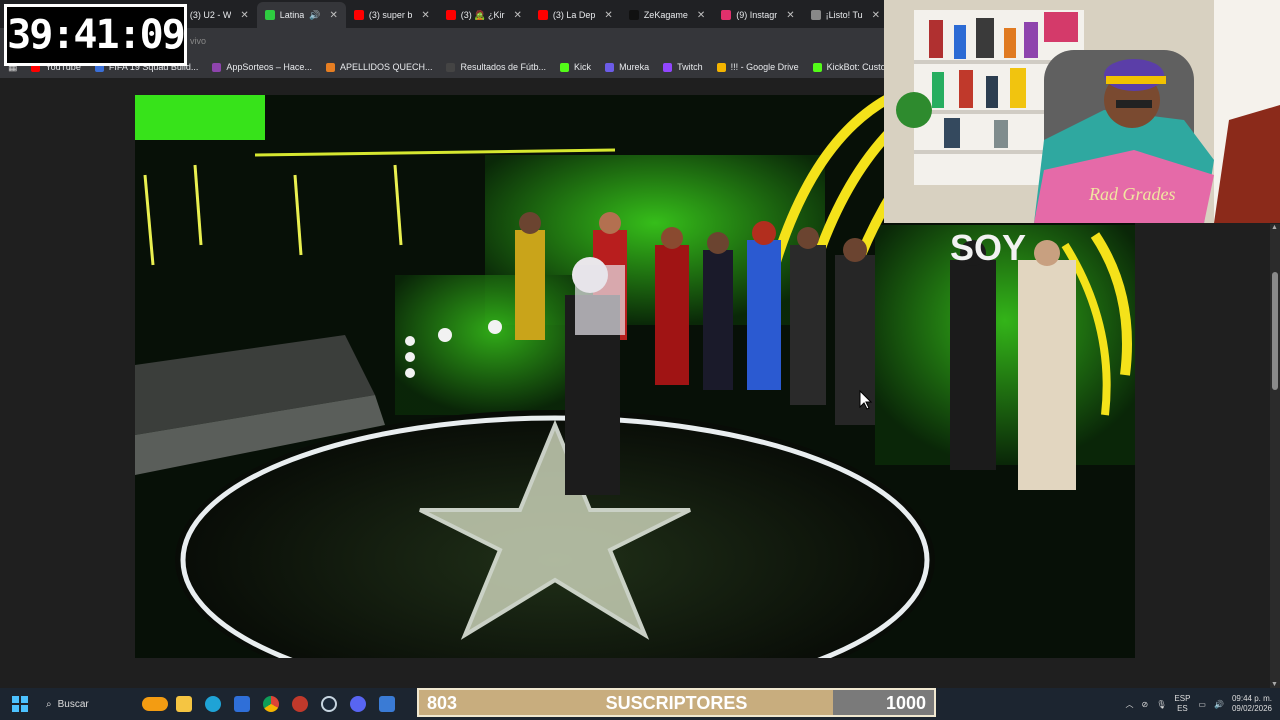 The height and width of the screenshot is (720, 1280). I want to click on subscriber-goal: 1000, so click(905, 703).